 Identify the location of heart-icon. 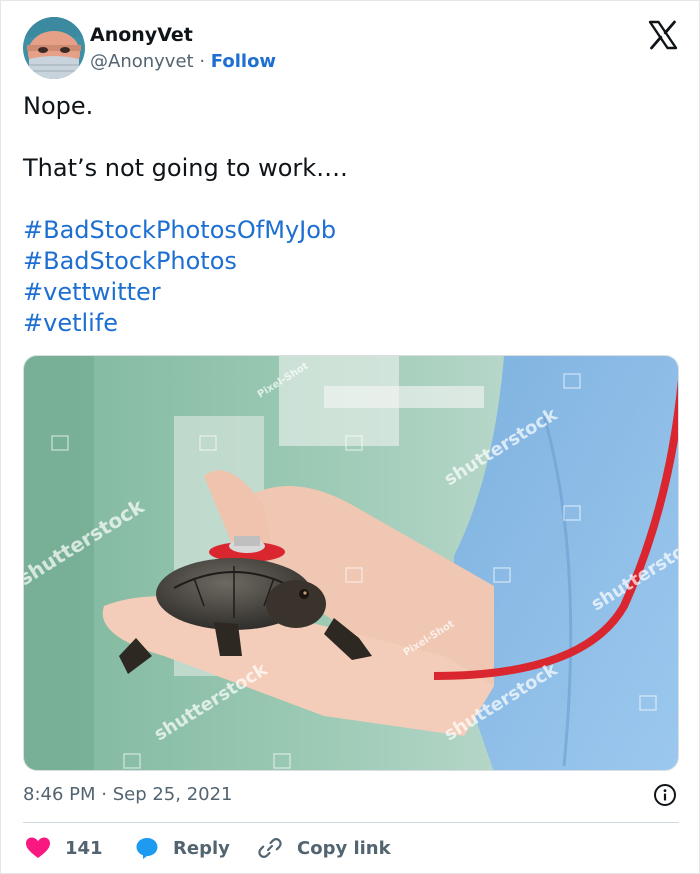
(38, 847).